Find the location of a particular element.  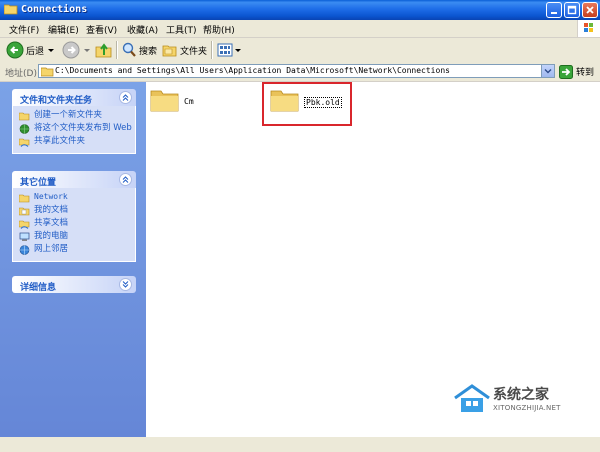

watermark-url: XITONGZHIJIA.NET is located at coordinates (527, 408).